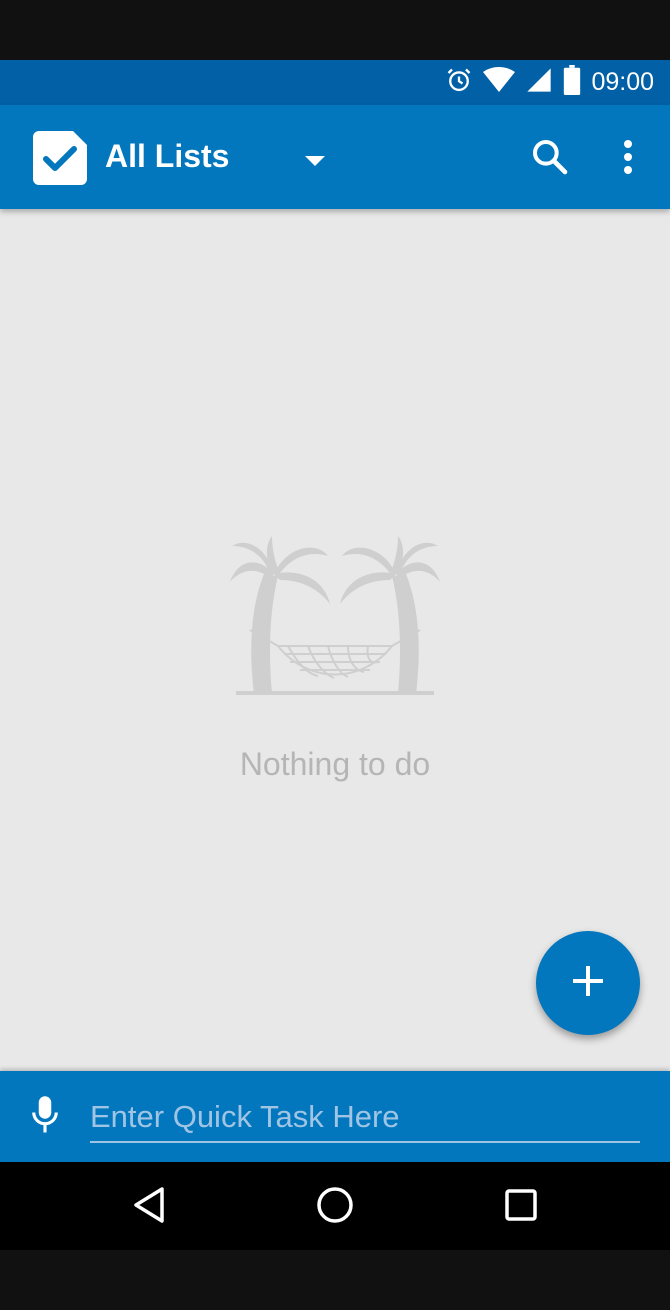  I want to click on recents-icon, so click(521, 1207).